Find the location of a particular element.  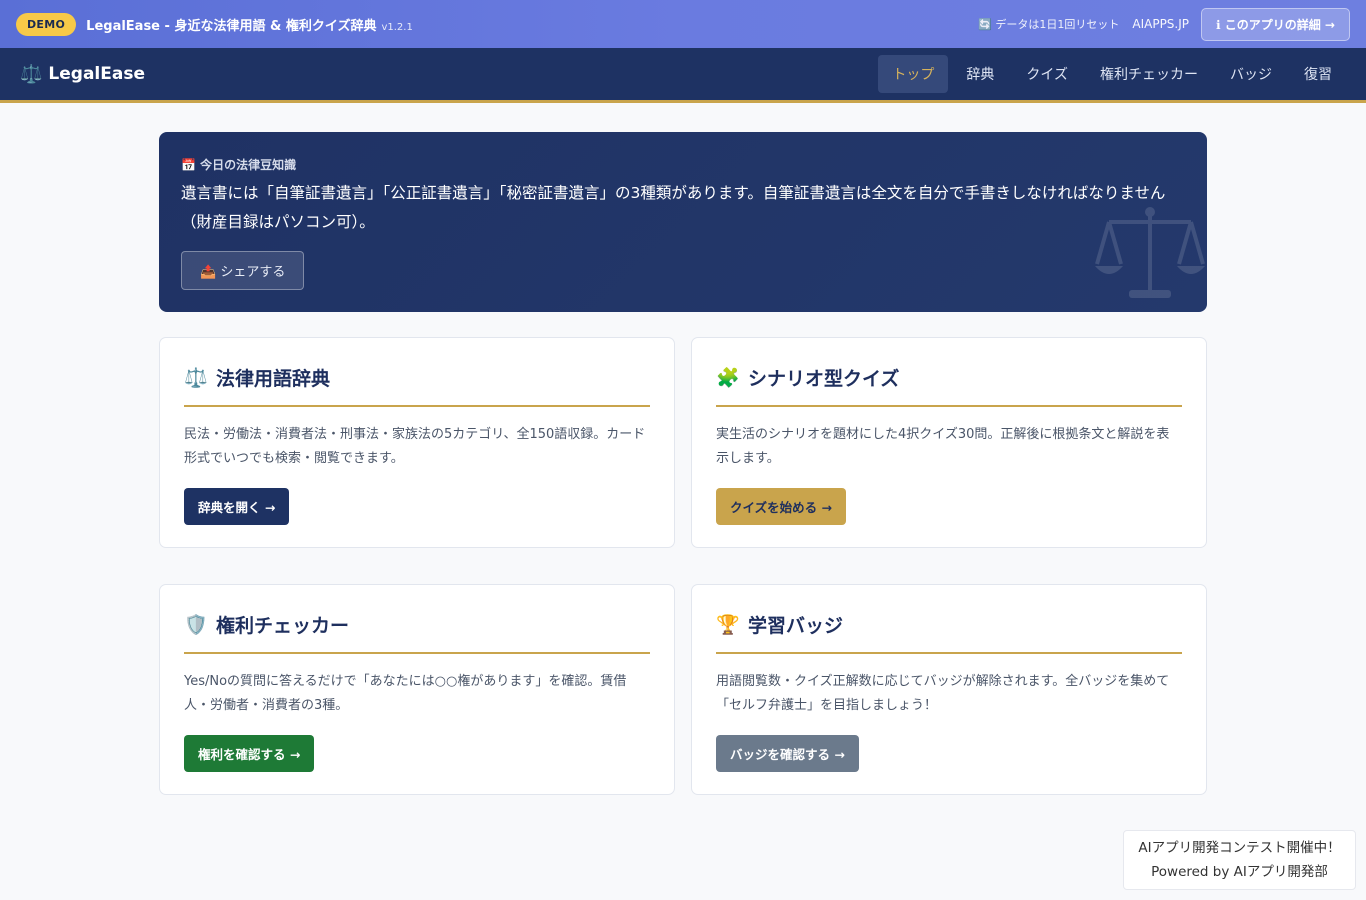

nav-link-review: 復習 is located at coordinates (1318, 74).